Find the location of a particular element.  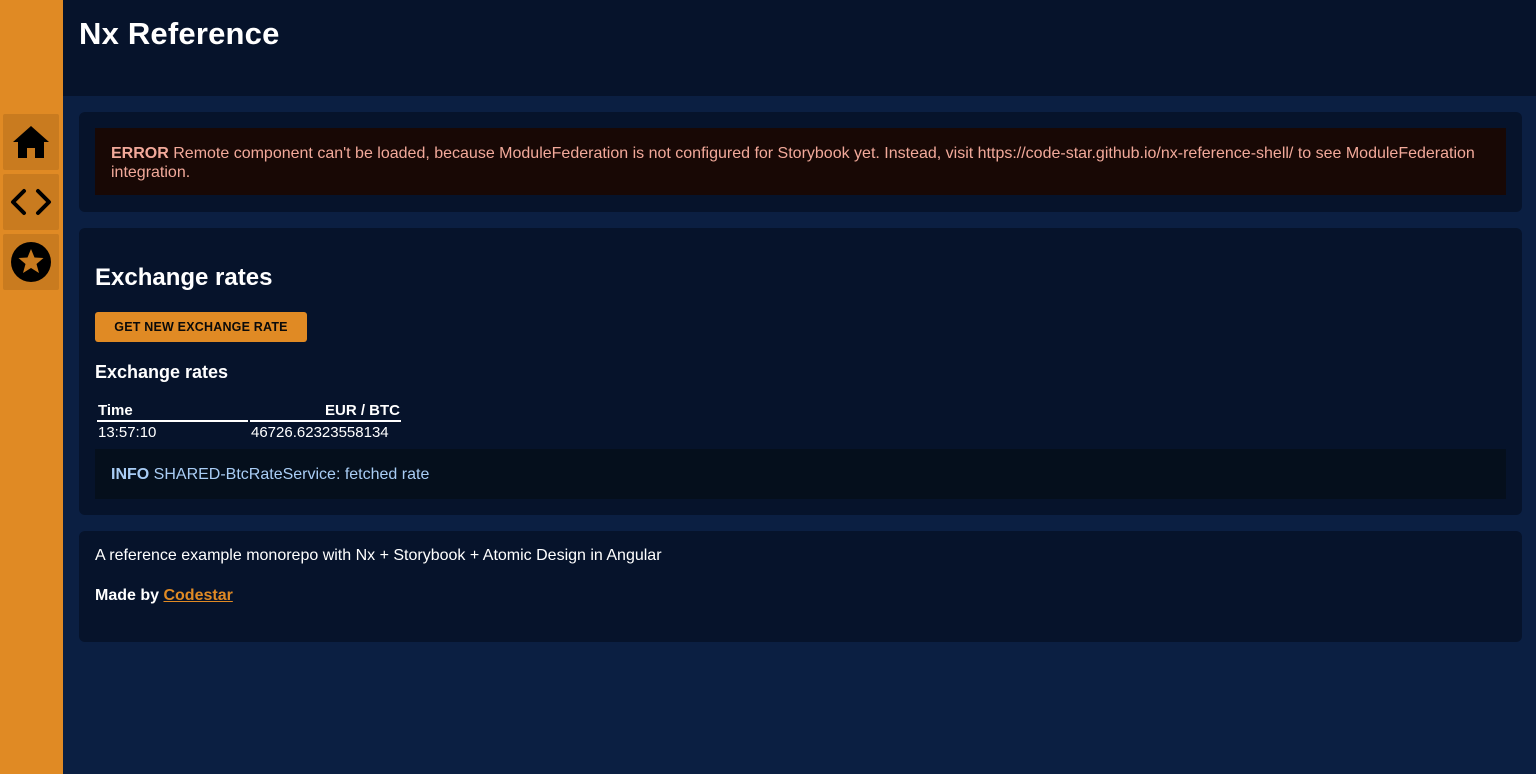

table-title: Exchange rates is located at coordinates (162, 372).